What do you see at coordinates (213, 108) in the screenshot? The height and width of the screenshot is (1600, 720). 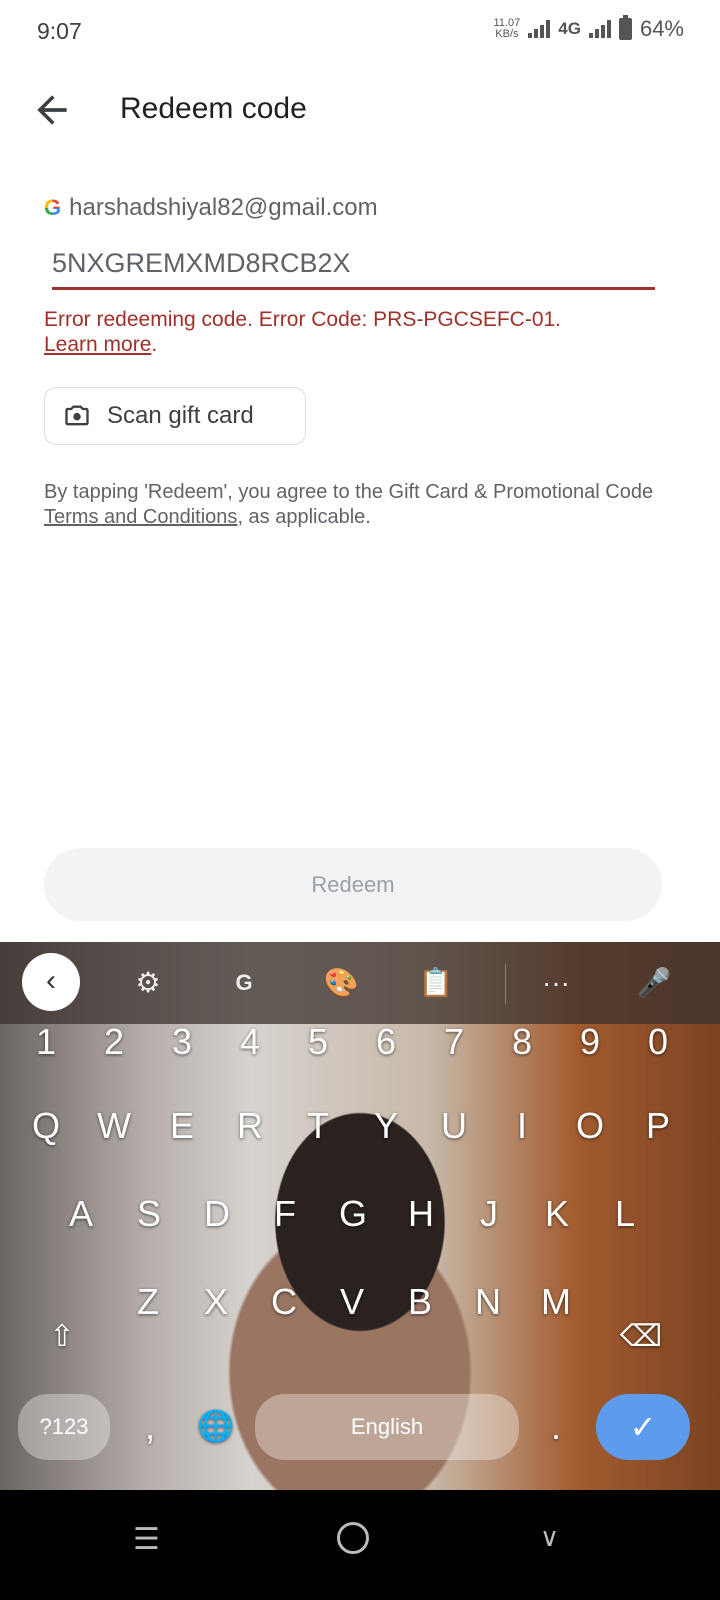 I see `page-title: Redeem code` at bounding box center [213, 108].